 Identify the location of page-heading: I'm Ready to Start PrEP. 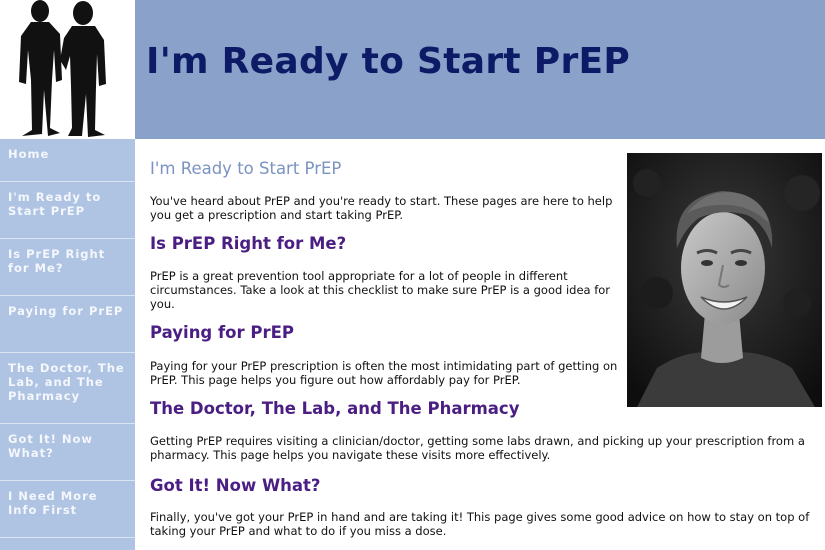
(246, 168).